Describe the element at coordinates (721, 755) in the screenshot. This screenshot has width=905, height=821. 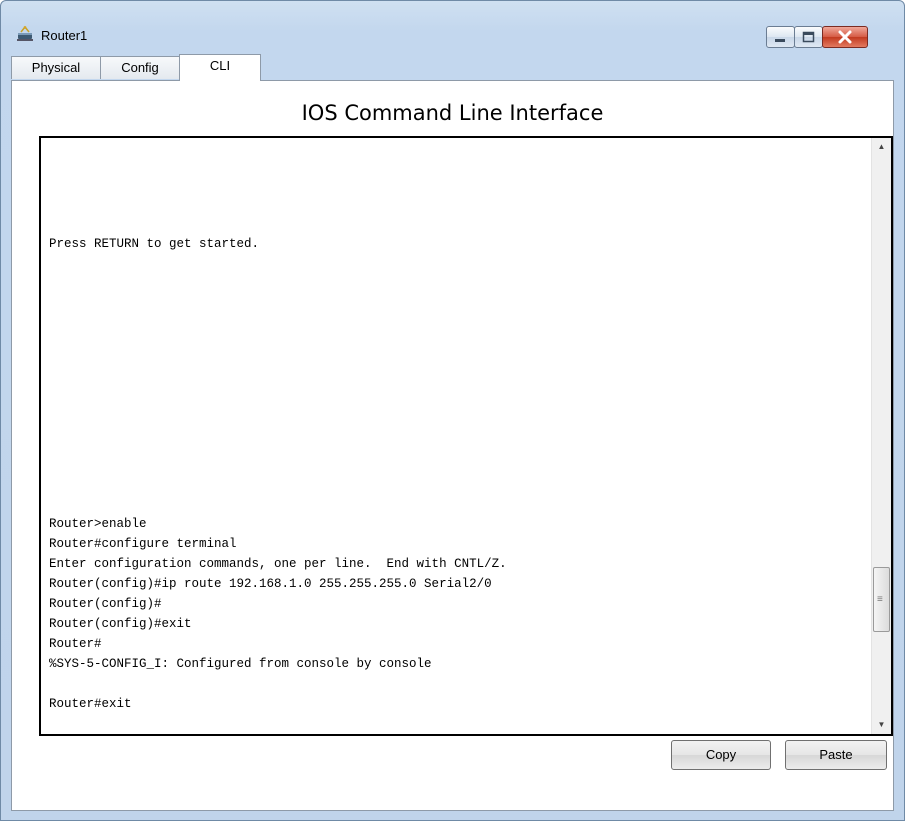
I see `copy-button: Copy` at that location.